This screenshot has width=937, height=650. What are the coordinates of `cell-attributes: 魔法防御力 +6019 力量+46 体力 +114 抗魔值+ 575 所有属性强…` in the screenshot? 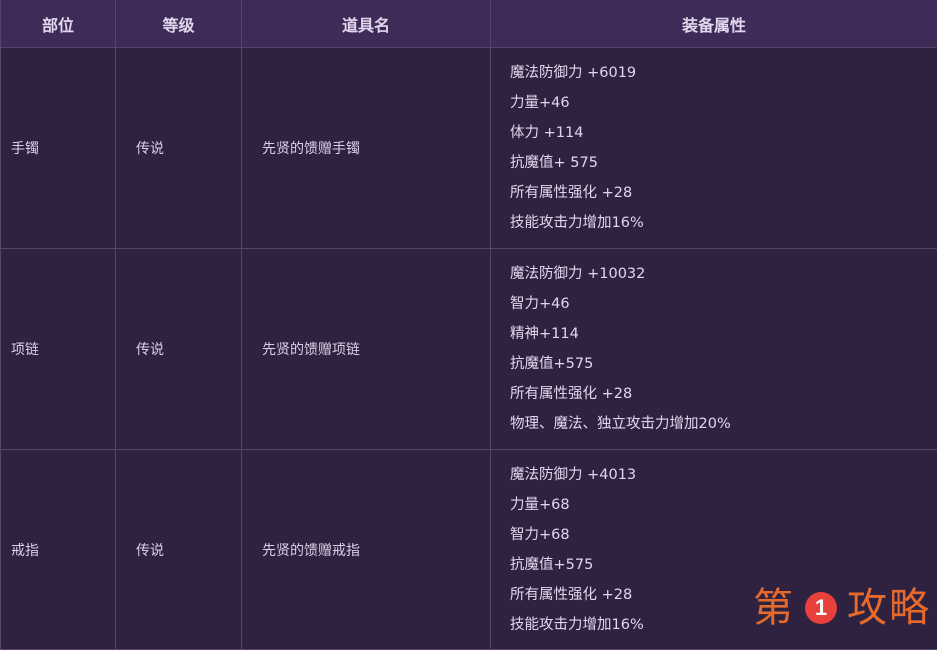 It's located at (714, 148).